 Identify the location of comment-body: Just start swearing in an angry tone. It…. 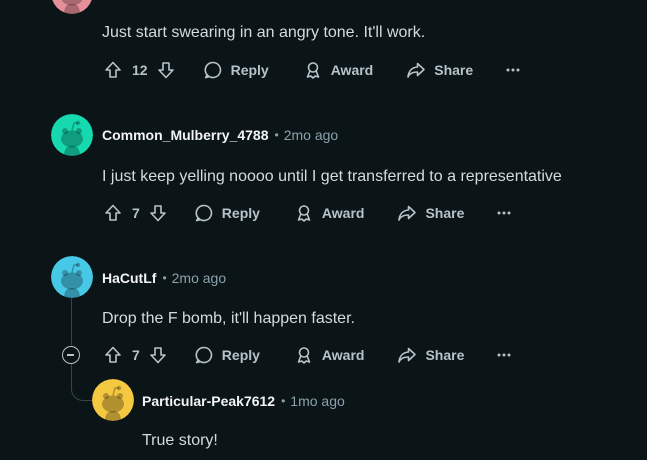
(264, 32).